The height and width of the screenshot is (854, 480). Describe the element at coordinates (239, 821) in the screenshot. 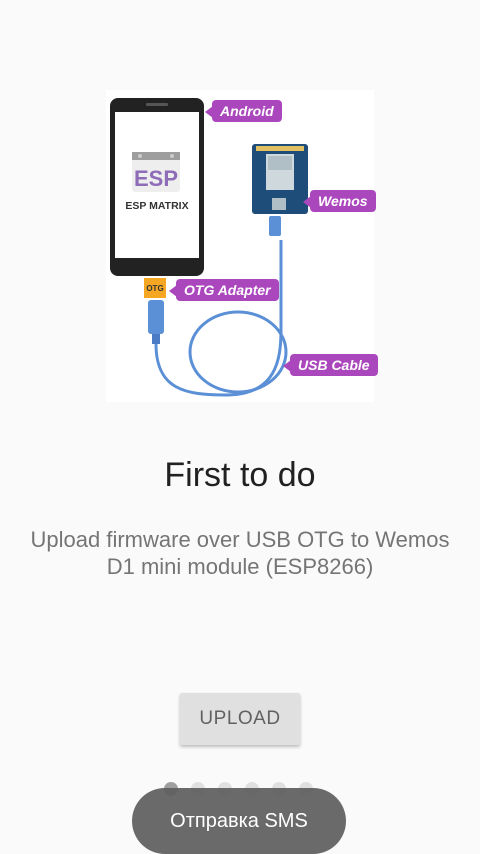

I see `toast-message: Отправка SMS` at that location.